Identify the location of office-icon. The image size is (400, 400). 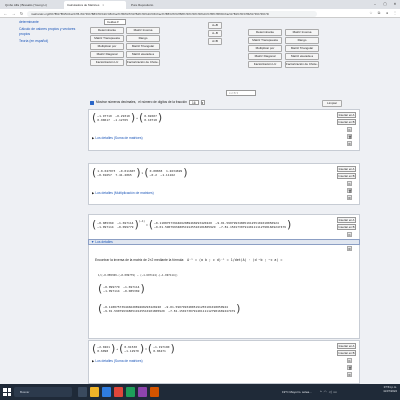
(154, 392).